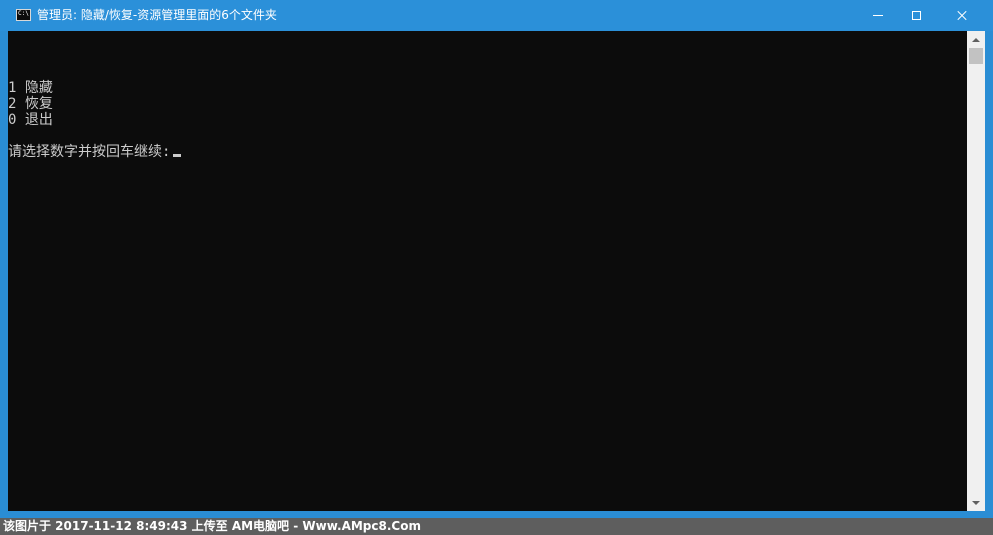 This screenshot has height=535, width=993. What do you see at coordinates (976, 271) in the screenshot?
I see `vertical-scrollbar` at bounding box center [976, 271].